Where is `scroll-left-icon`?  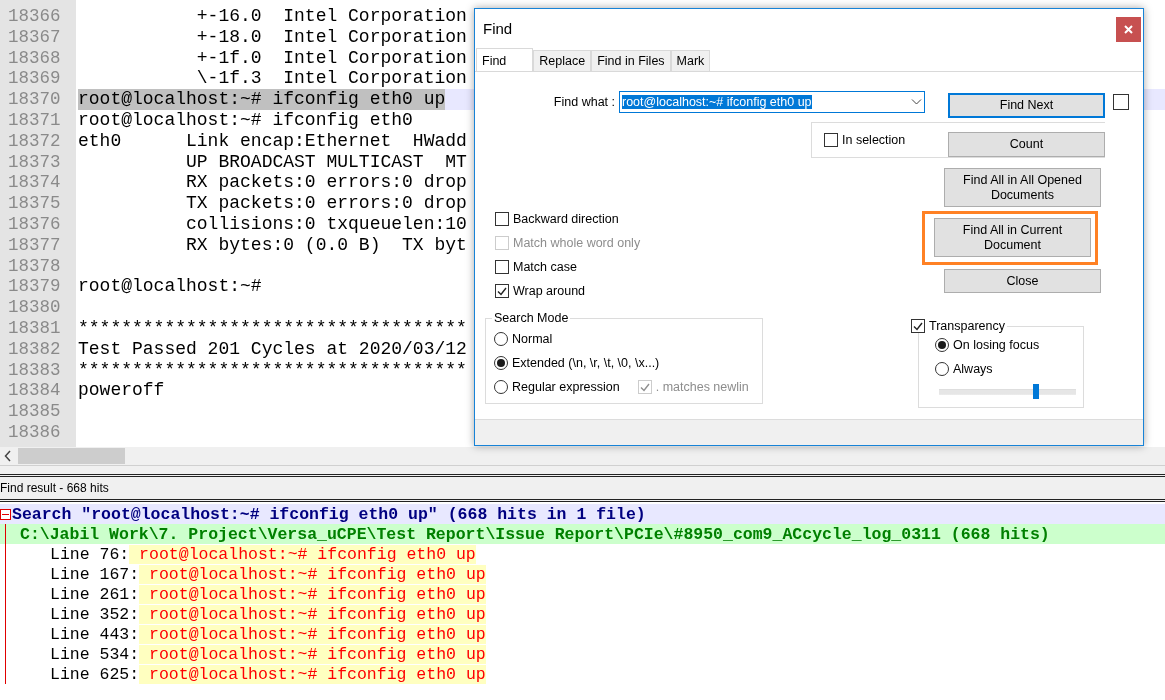
scroll-left-icon is located at coordinates (8, 456).